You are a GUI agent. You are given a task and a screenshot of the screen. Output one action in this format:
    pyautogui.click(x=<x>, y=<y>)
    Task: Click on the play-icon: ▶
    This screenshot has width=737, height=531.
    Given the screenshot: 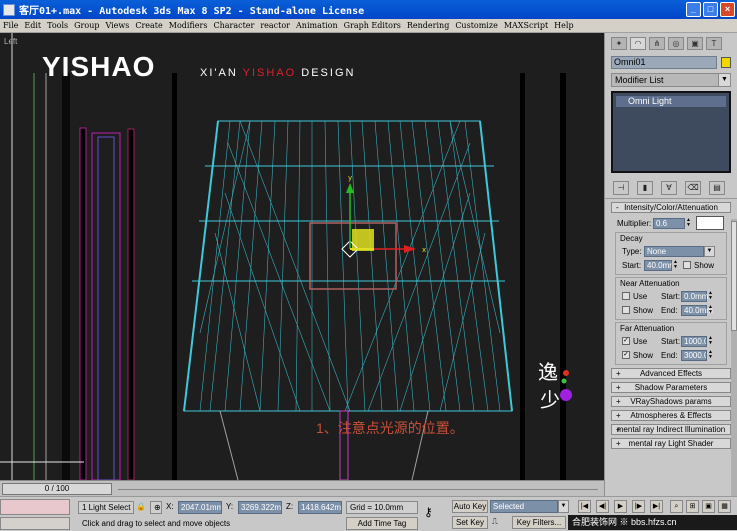 What is the action you would take?
    pyautogui.click(x=620, y=506)
    